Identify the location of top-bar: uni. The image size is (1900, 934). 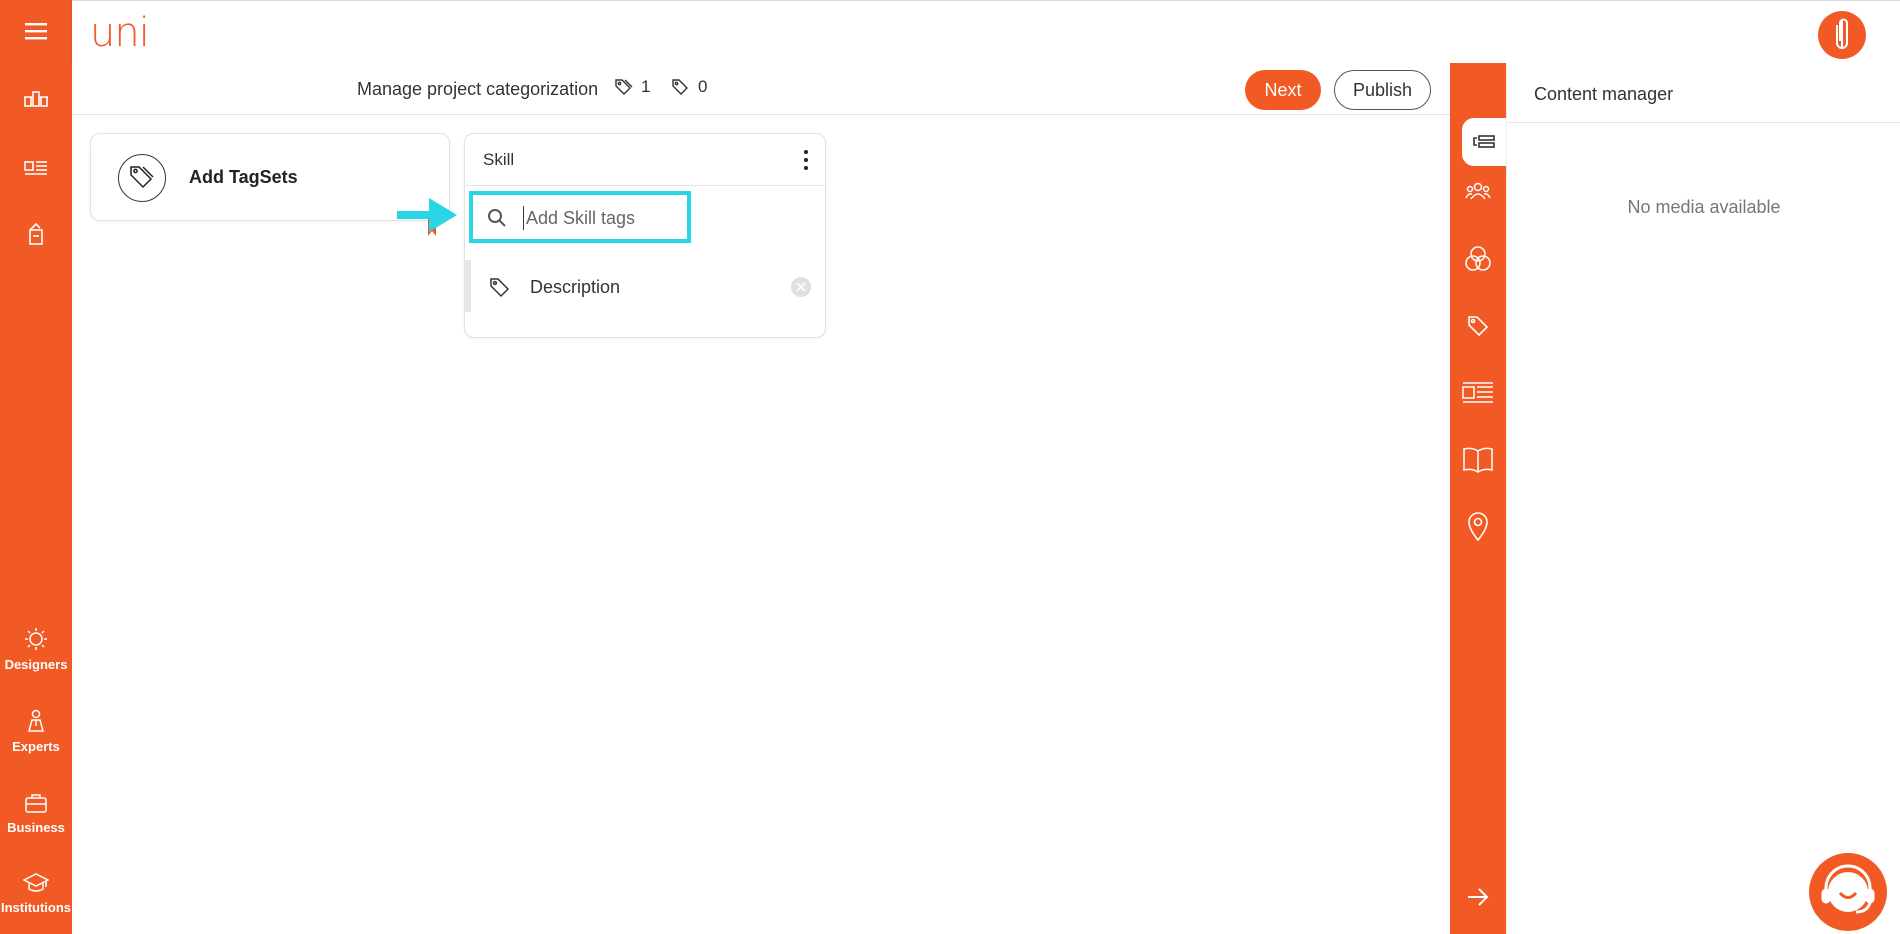
(986, 31).